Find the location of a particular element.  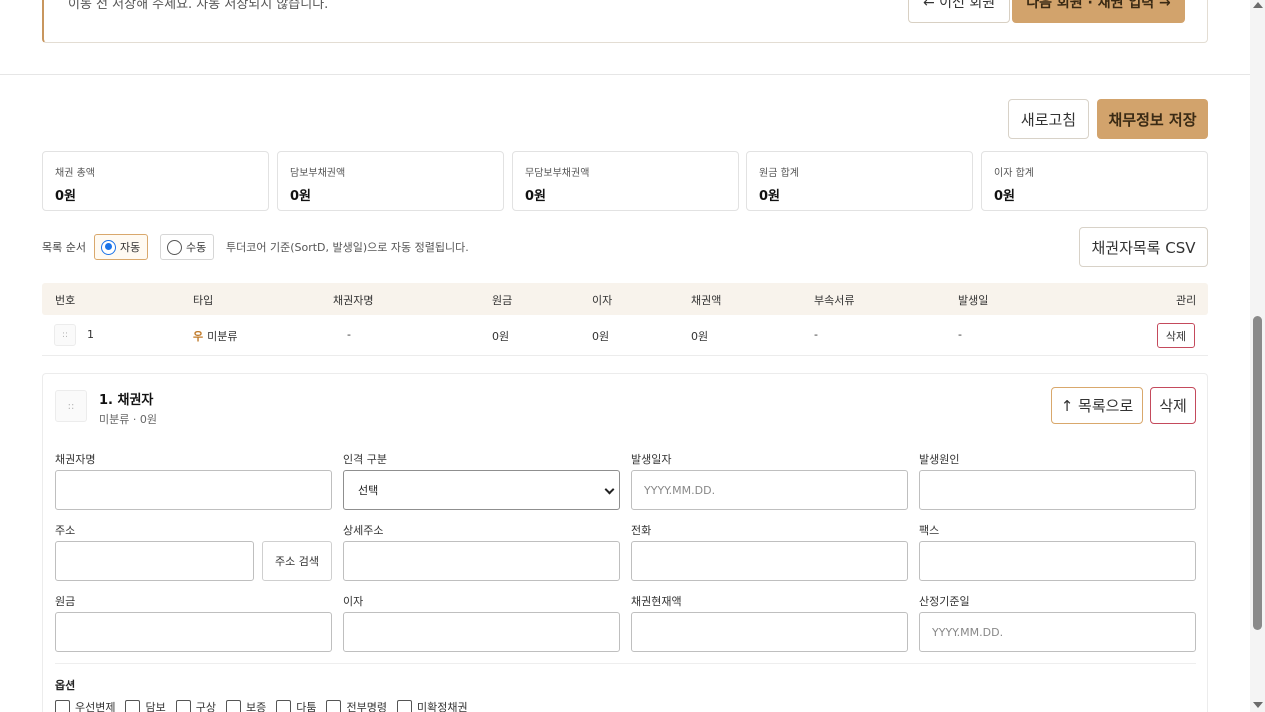

interest-input is located at coordinates (481, 632).